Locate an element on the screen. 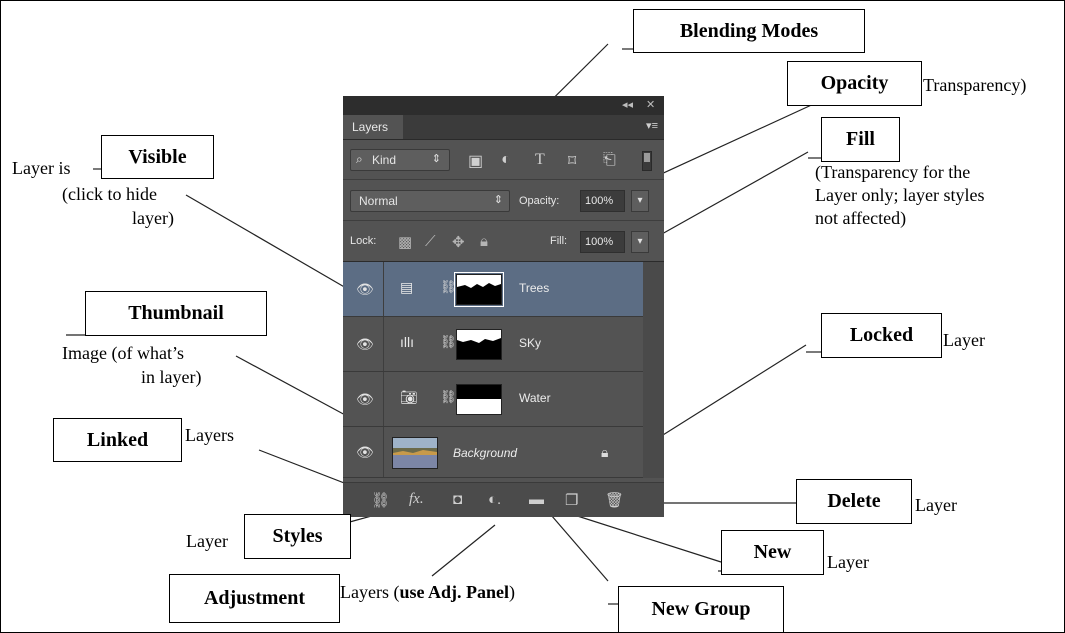  visible-note-1: (click to hide is located at coordinates (109, 194).